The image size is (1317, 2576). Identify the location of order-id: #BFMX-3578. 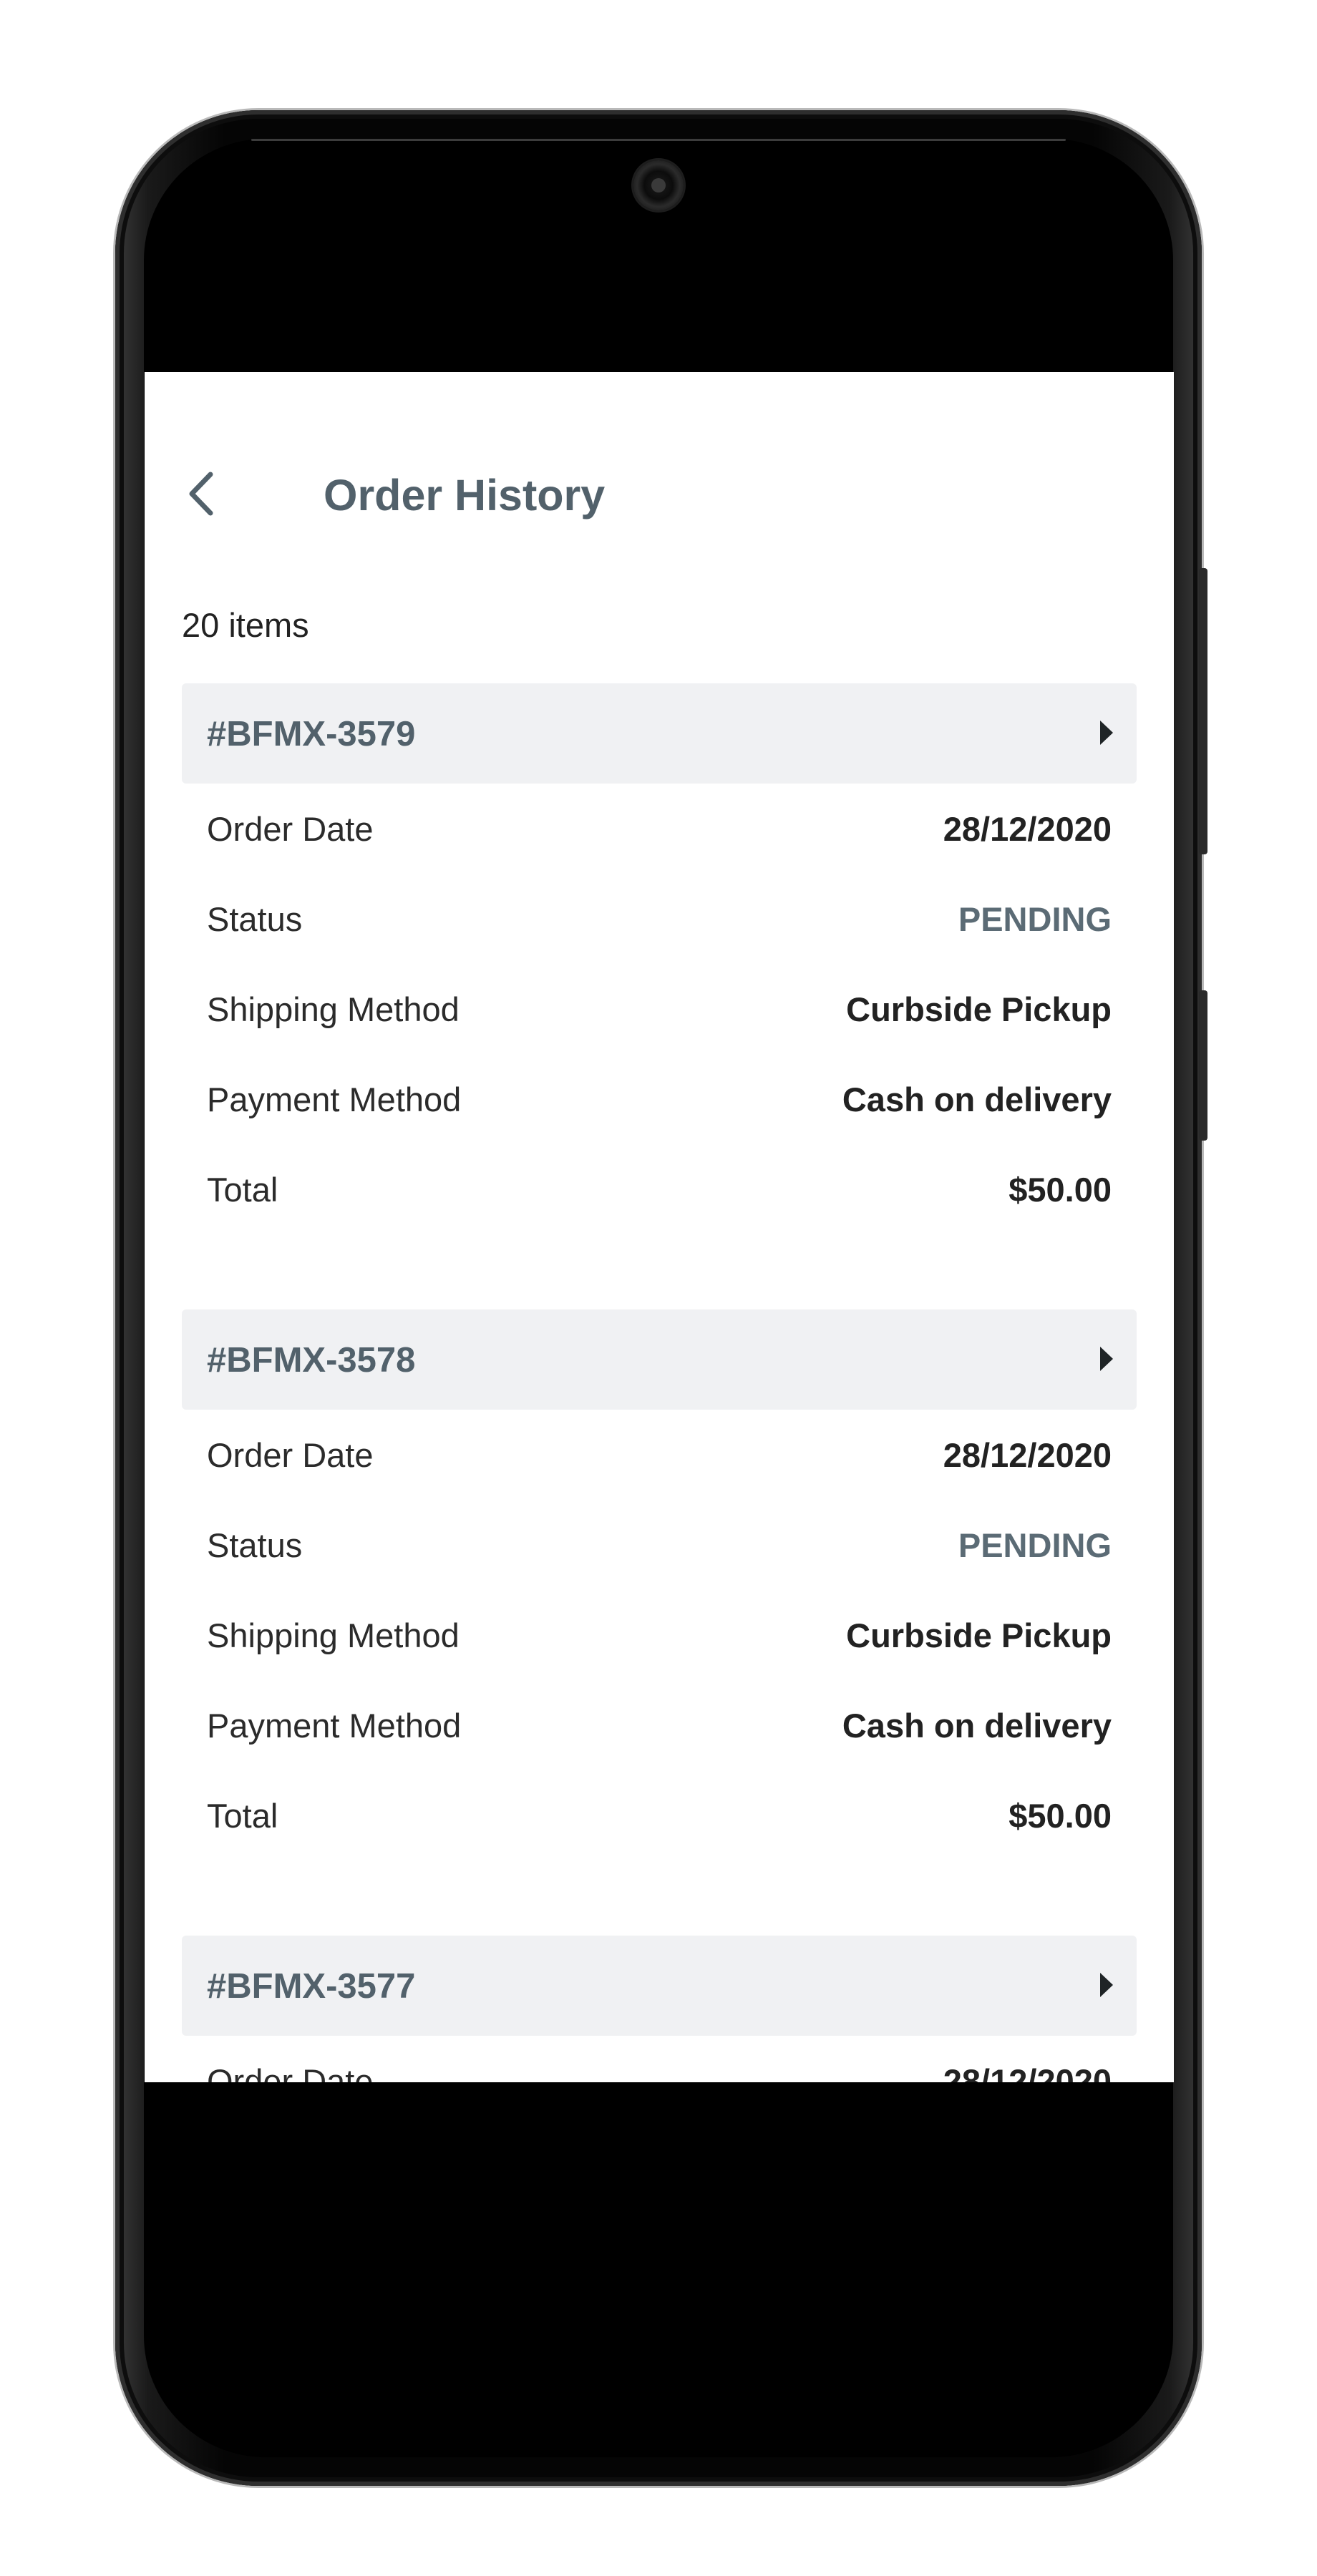
(311, 1360).